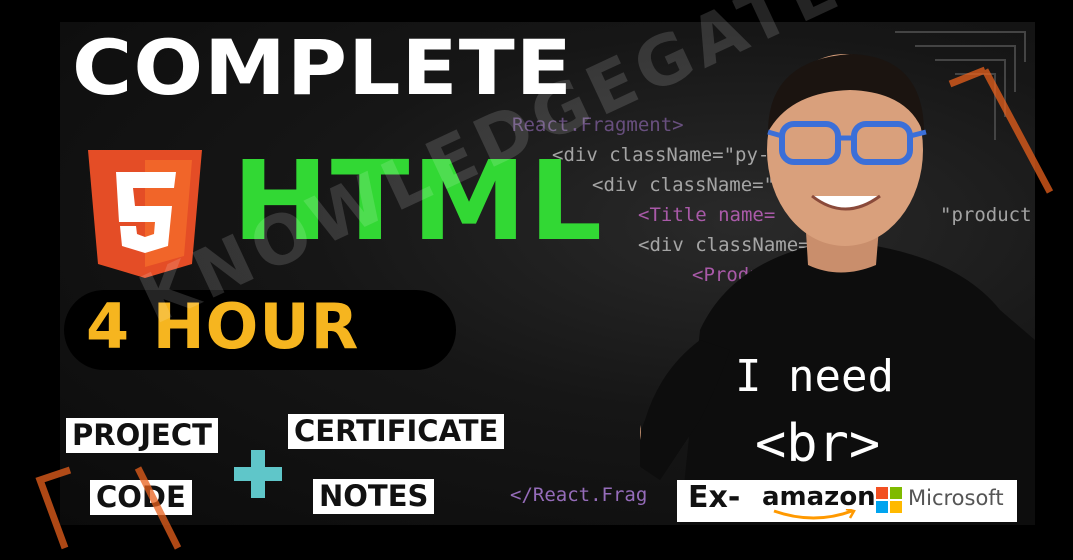 The image size is (1073, 560). I want to click on microsoft-logo-text: Microsoft, so click(956, 498).